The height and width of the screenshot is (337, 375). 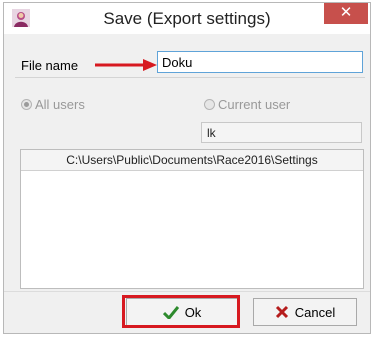 I want to click on cancel-label: Cancel, so click(x=315, y=312).